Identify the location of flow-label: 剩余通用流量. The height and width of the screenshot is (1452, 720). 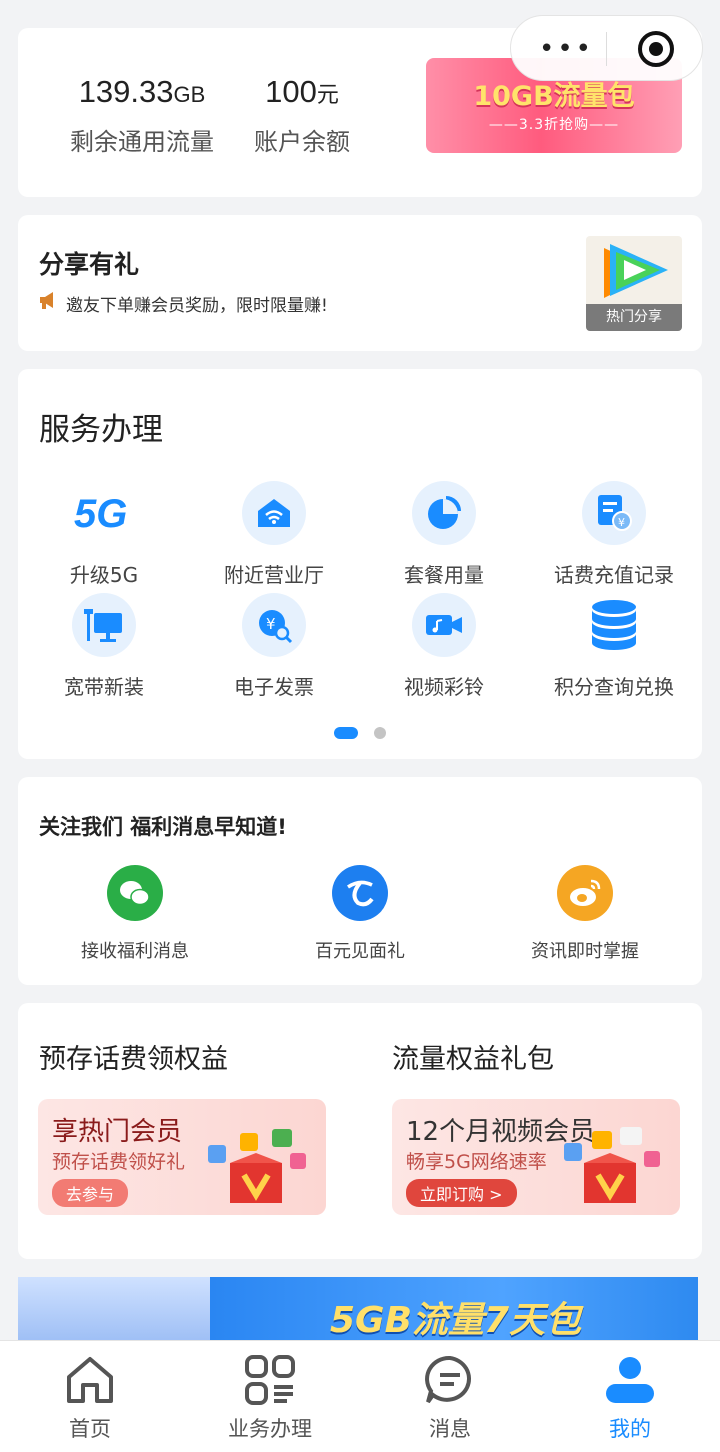
(142, 142).